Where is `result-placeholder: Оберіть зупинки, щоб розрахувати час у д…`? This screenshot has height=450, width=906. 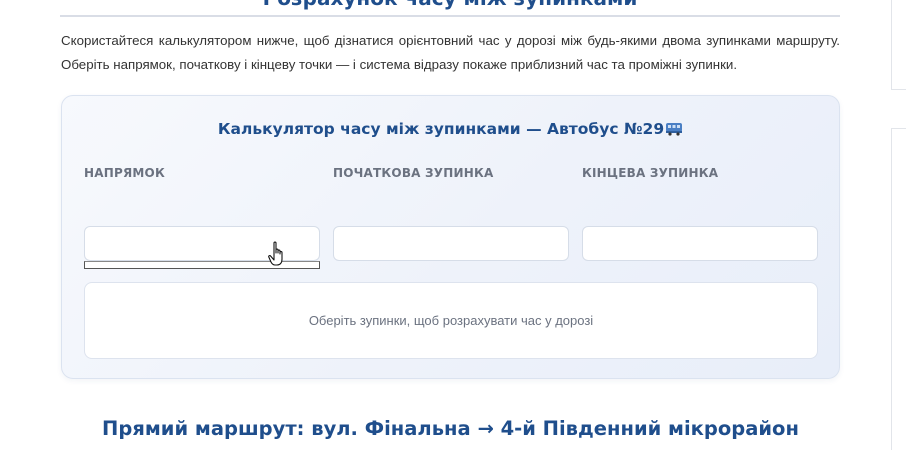
result-placeholder: Оберіть зупинки, щоб розрахувати час у д… is located at coordinates (451, 320).